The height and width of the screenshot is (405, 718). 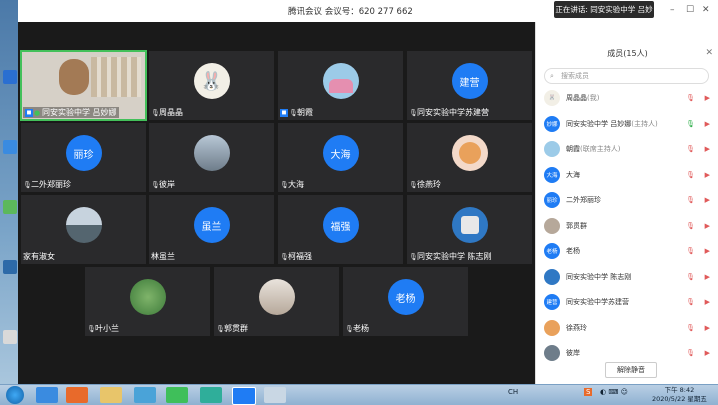 I want to click on mic-on-icon: 🎙, so click(x=690, y=124).